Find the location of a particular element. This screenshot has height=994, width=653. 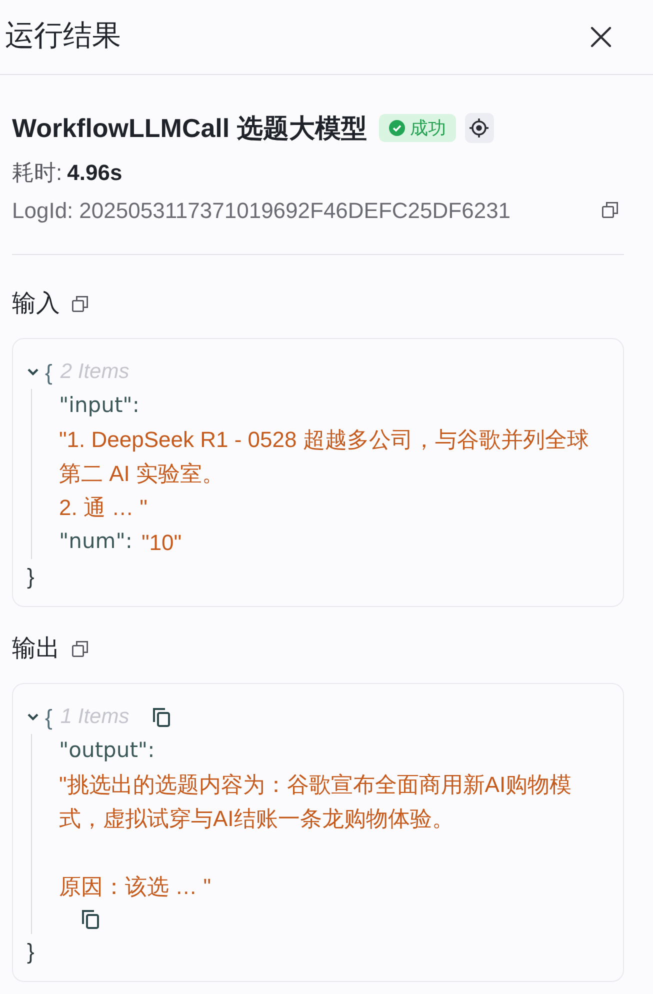

json-value: "1. DeepSeek R1 - 0528 超越多公司，与谷歌并列全球第二 AI 实验室。 is located at coordinates (324, 457).